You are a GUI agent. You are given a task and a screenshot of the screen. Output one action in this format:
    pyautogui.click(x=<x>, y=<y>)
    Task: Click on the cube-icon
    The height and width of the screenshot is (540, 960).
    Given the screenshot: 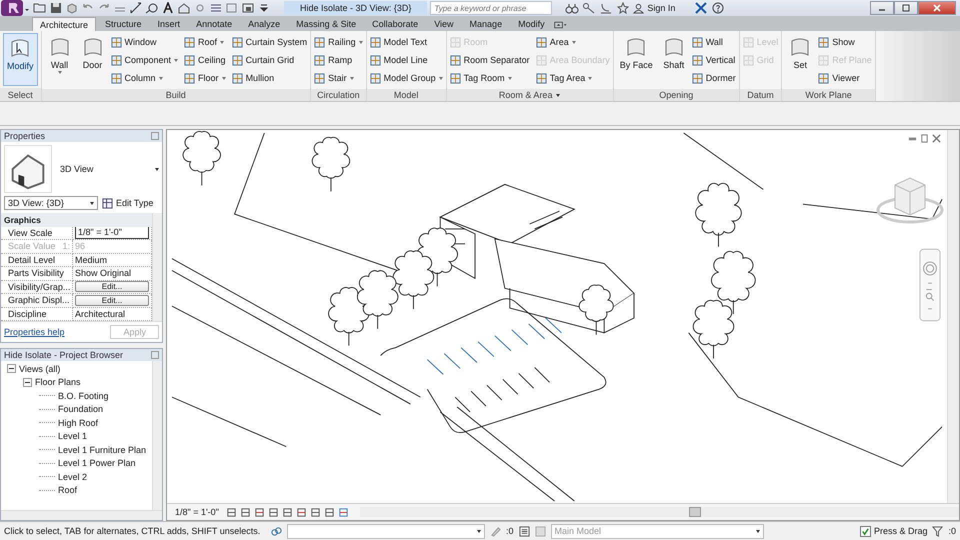 What is the action you would take?
    pyautogui.click(x=72, y=8)
    